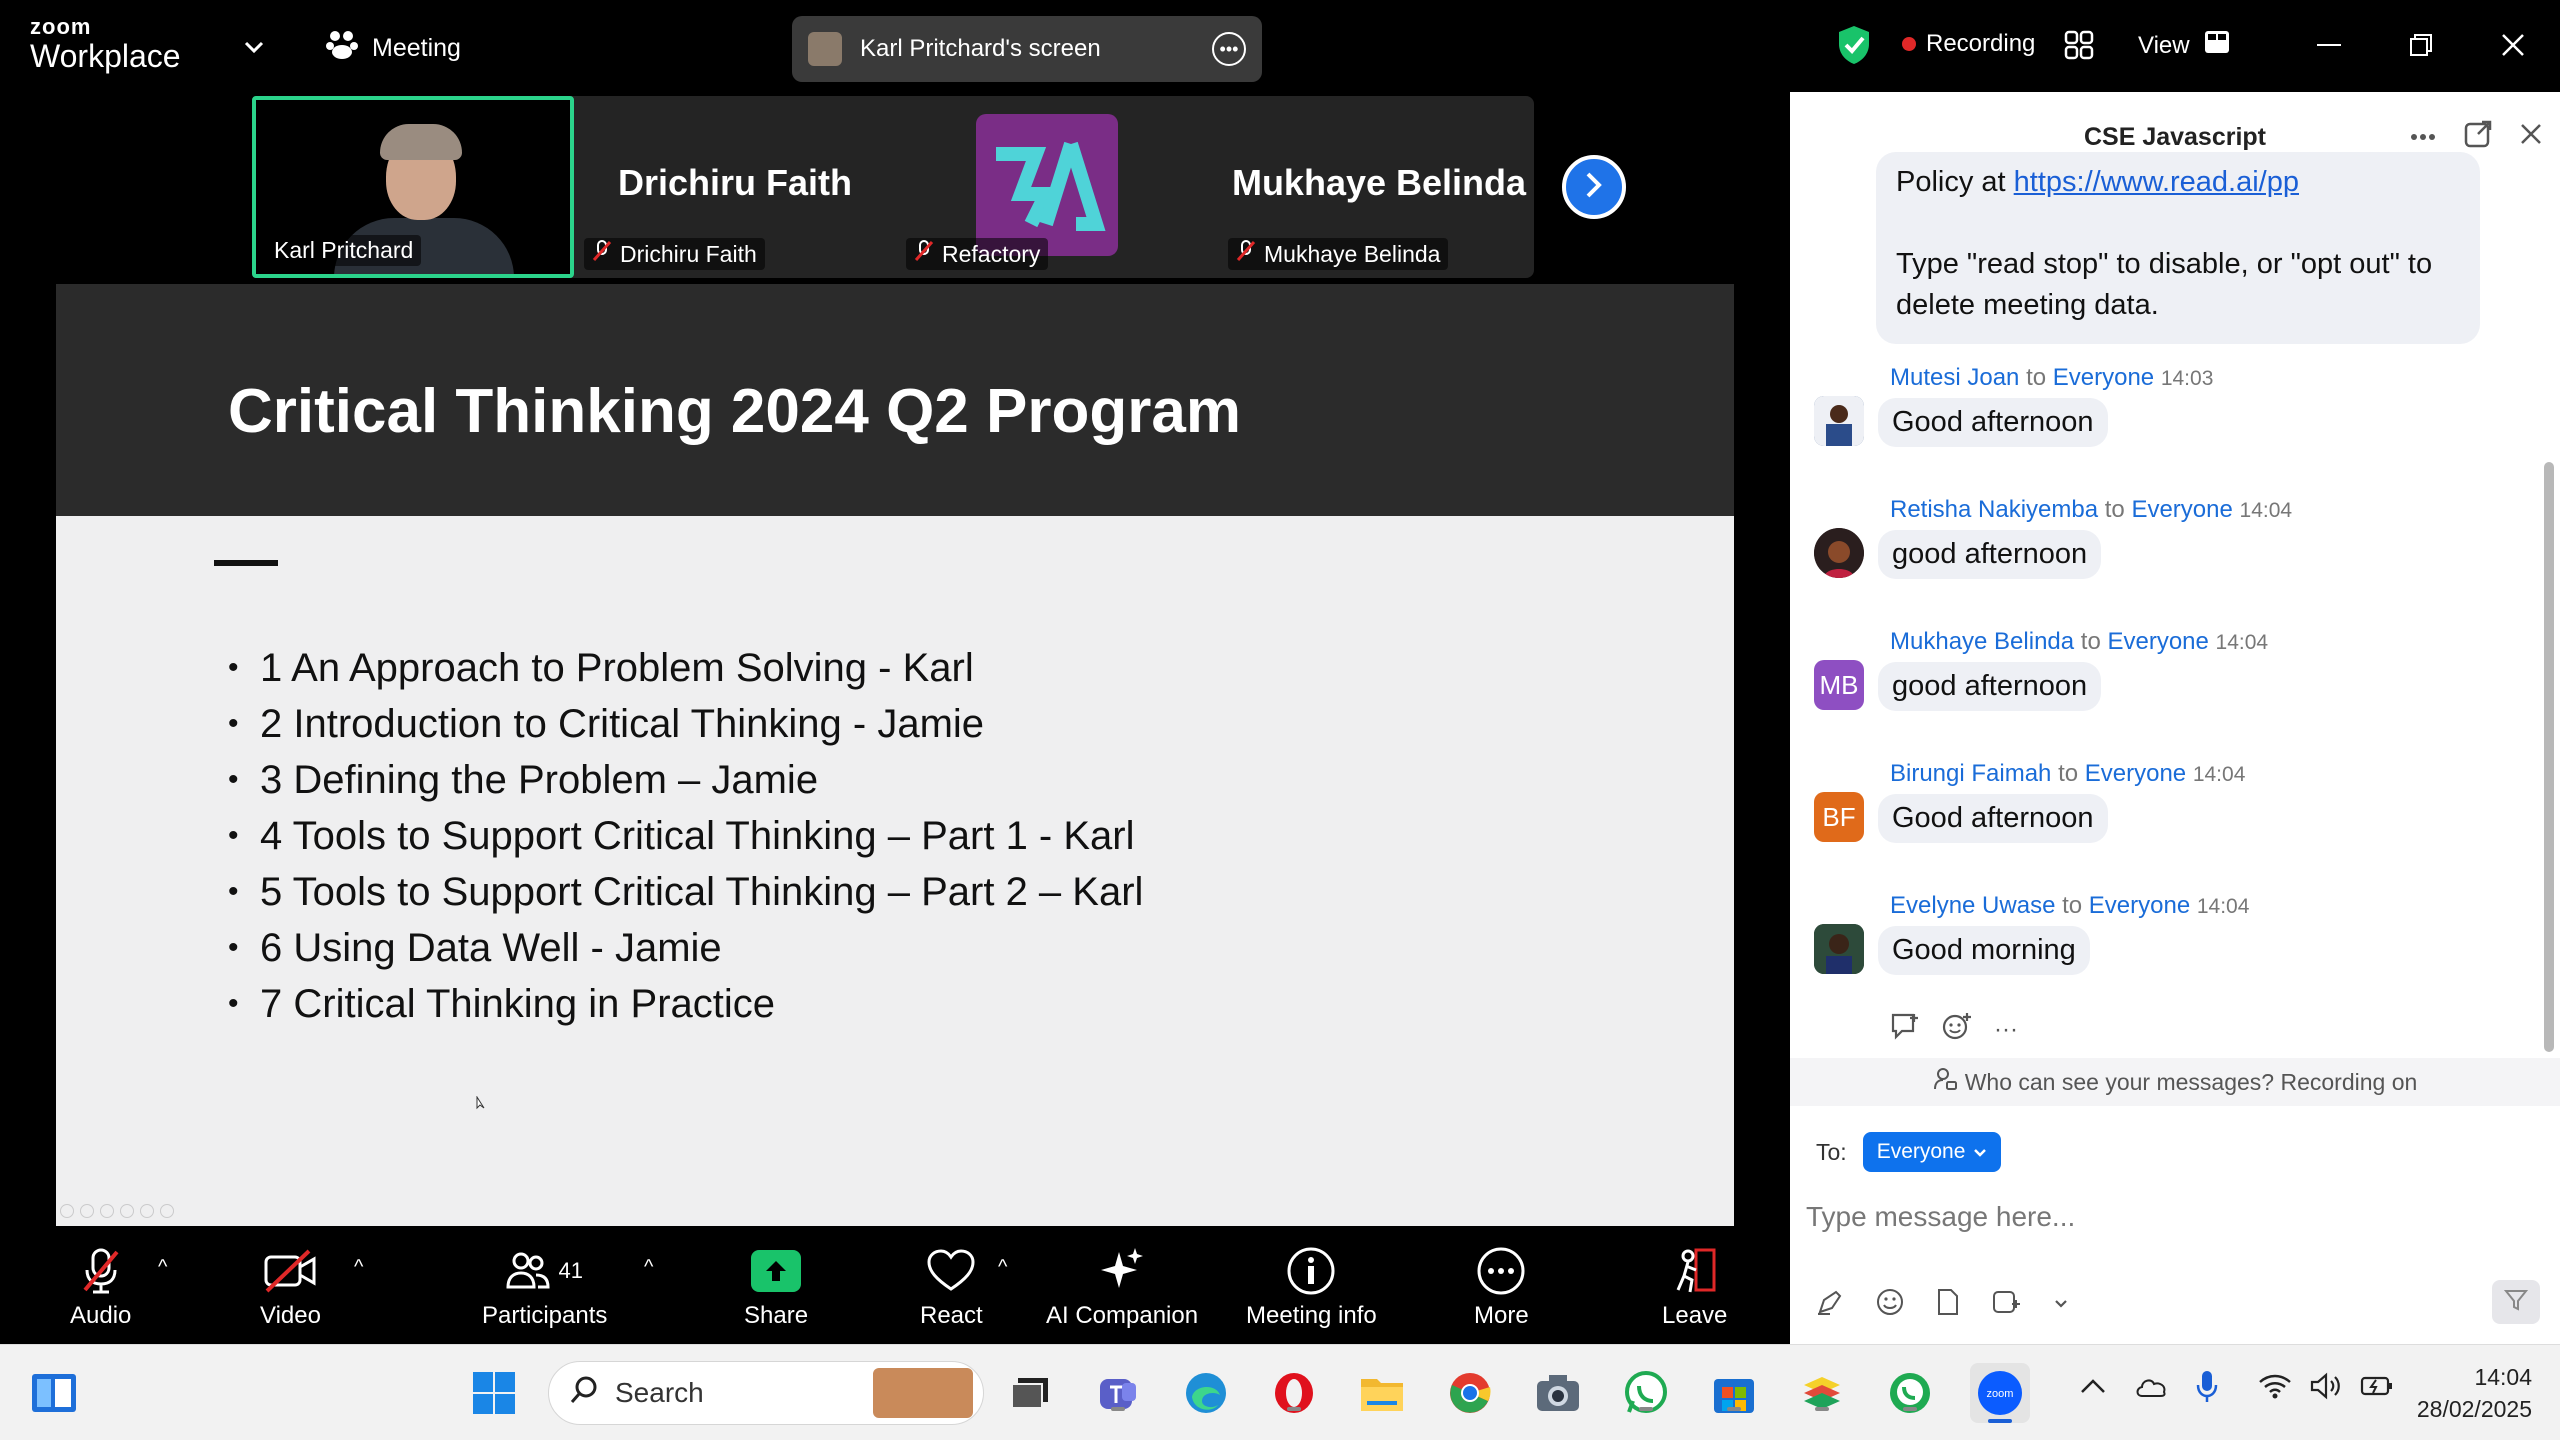 This screenshot has height=1440, width=2560. I want to click on share-icon-wrap, so click(776, 1271).